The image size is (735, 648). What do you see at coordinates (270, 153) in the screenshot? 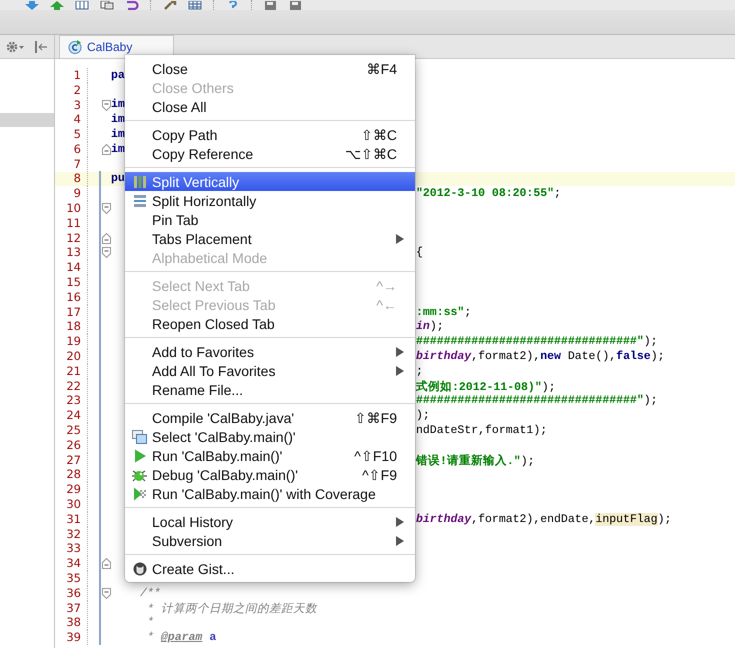
I see `menu-item: Copy Reference ⌥⇧⌘C` at bounding box center [270, 153].